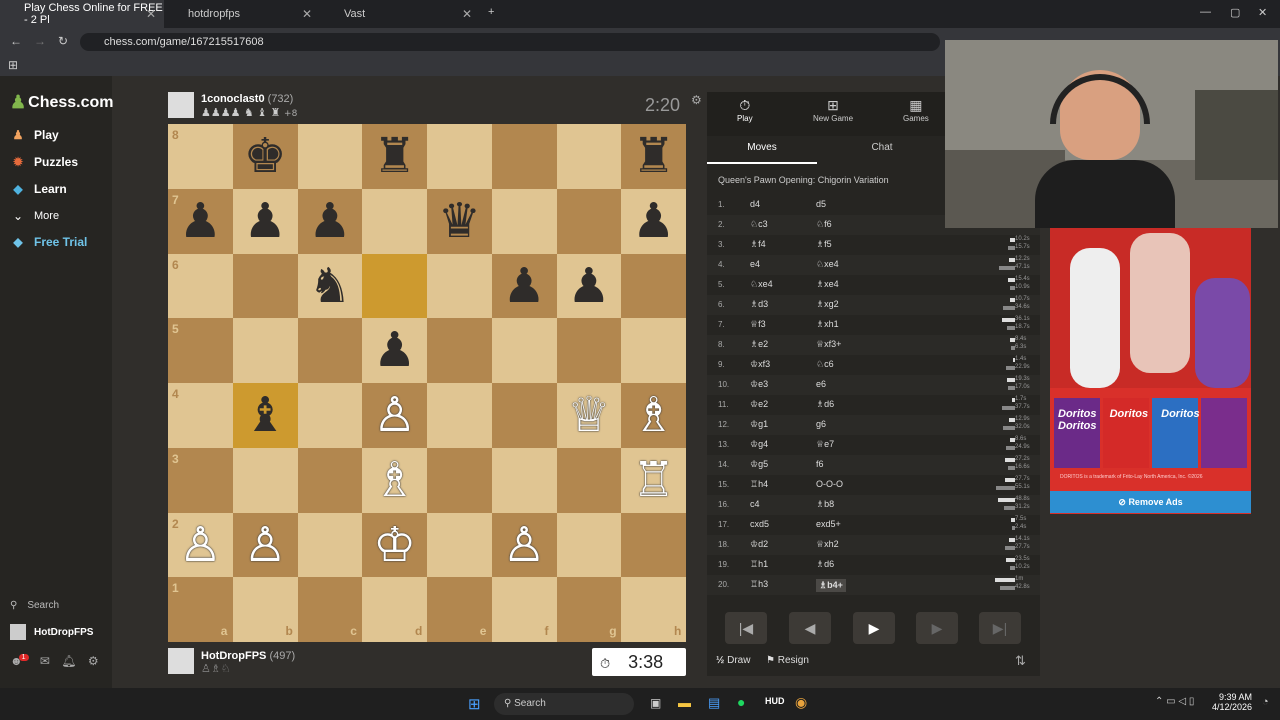  What do you see at coordinates (524, 350) in the screenshot?
I see `square-f5` at bounding box center [524, 350].